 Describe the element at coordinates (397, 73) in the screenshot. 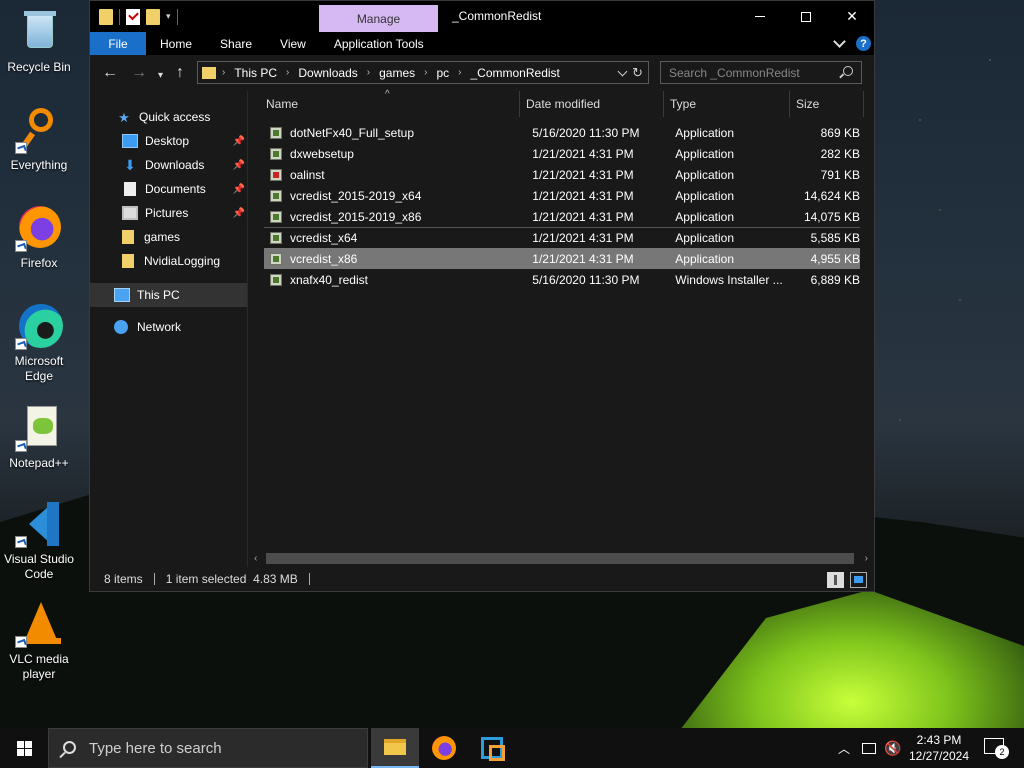

I see `breadcrumb-games: games` at that location.